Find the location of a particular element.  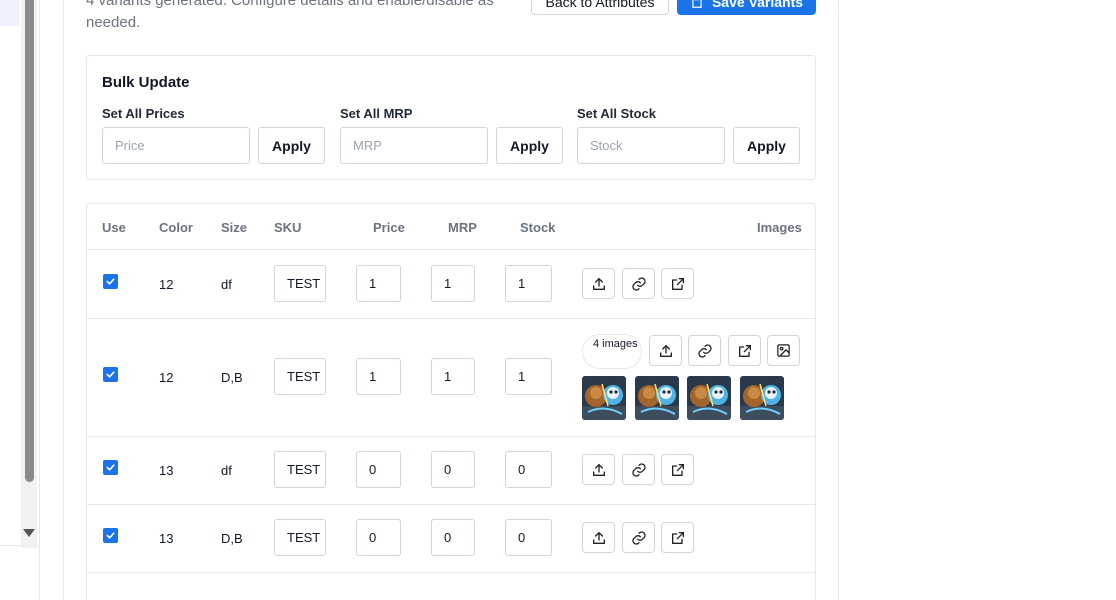

column-header-stock: Stock is located at coordinates (538, 227).